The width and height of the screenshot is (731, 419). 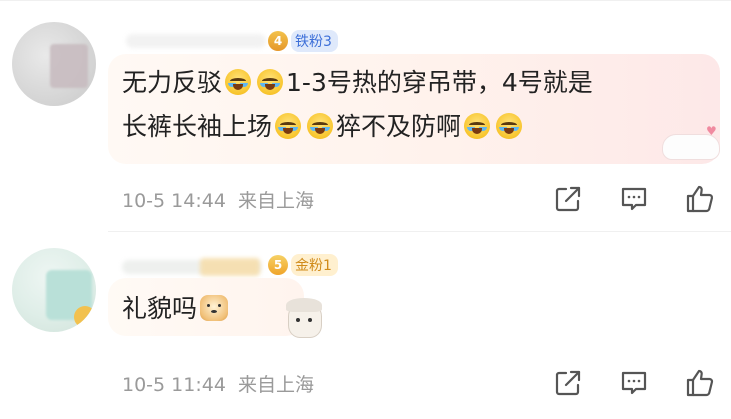 I want to click on fan-badge: 5 金粉1, so click(x=303, y=265).